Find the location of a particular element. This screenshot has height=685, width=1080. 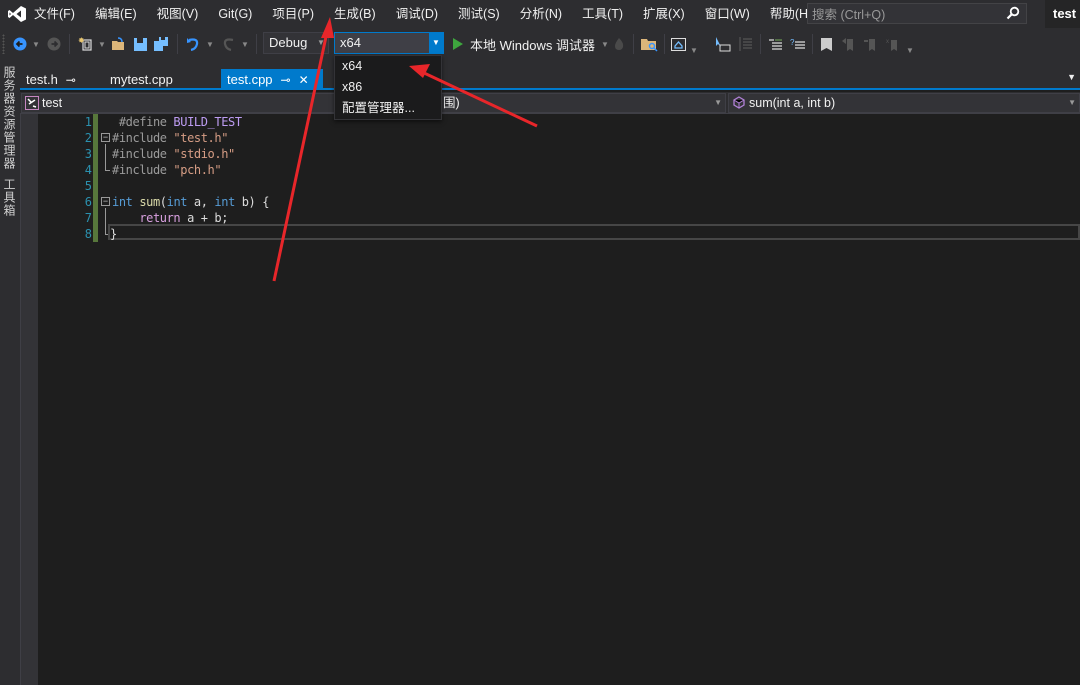

forward-icon is located at coordinates (54, 44).